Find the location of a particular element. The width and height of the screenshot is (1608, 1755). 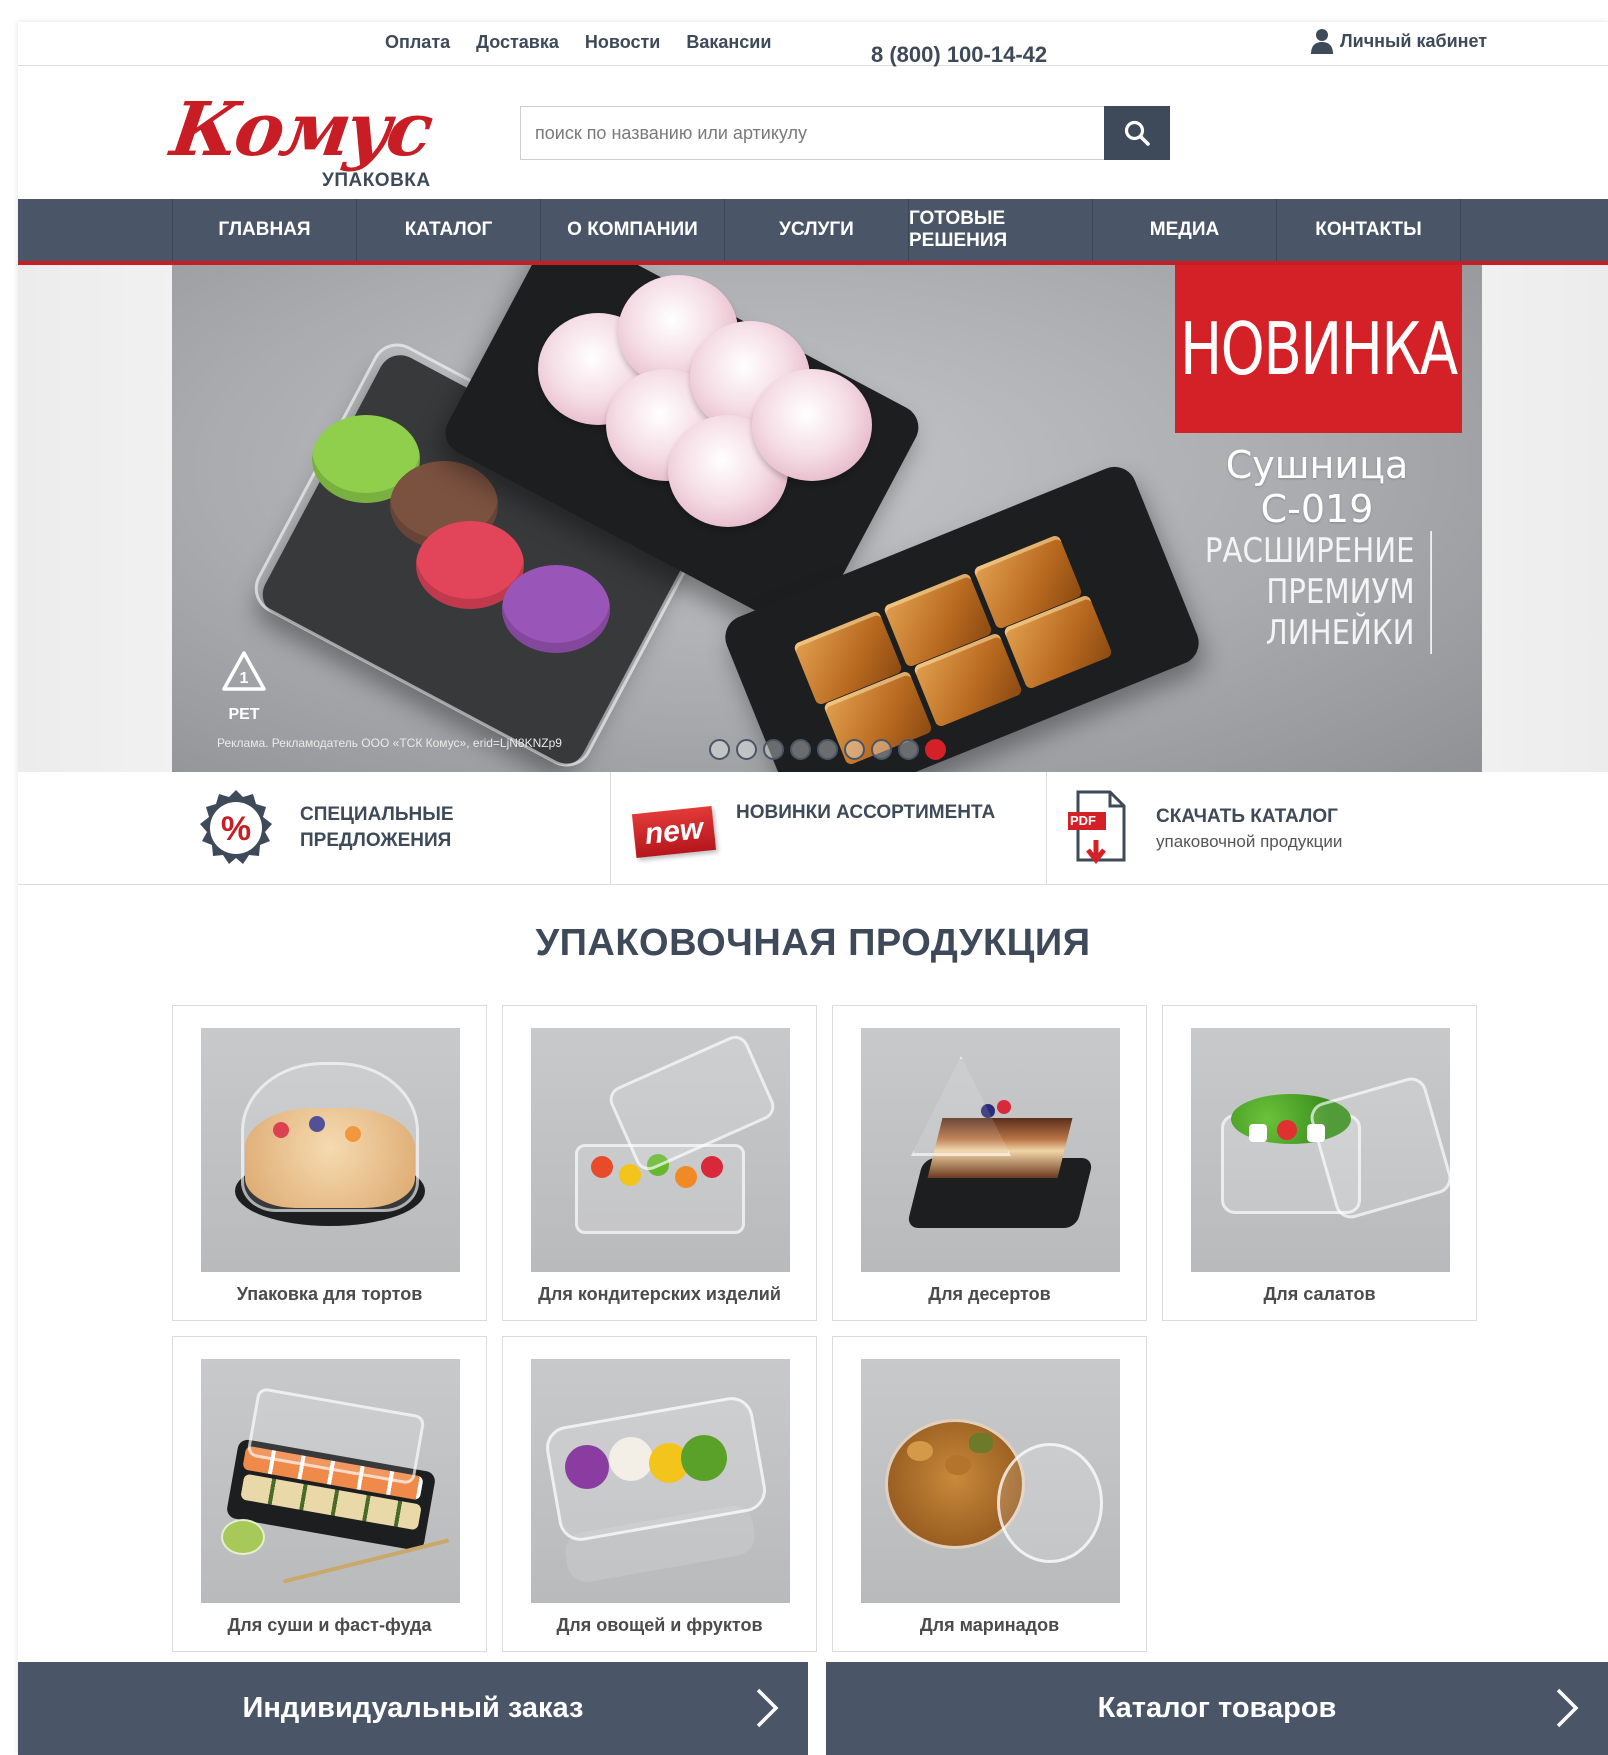

catalog-button: Каталог товаров is located at coordinates (1217, 1708).